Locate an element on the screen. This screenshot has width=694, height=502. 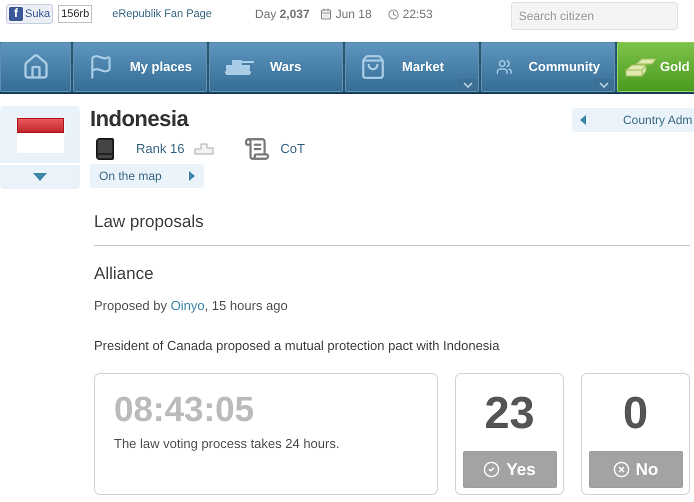
caret-left-icon is located at coordinates (583, 120).